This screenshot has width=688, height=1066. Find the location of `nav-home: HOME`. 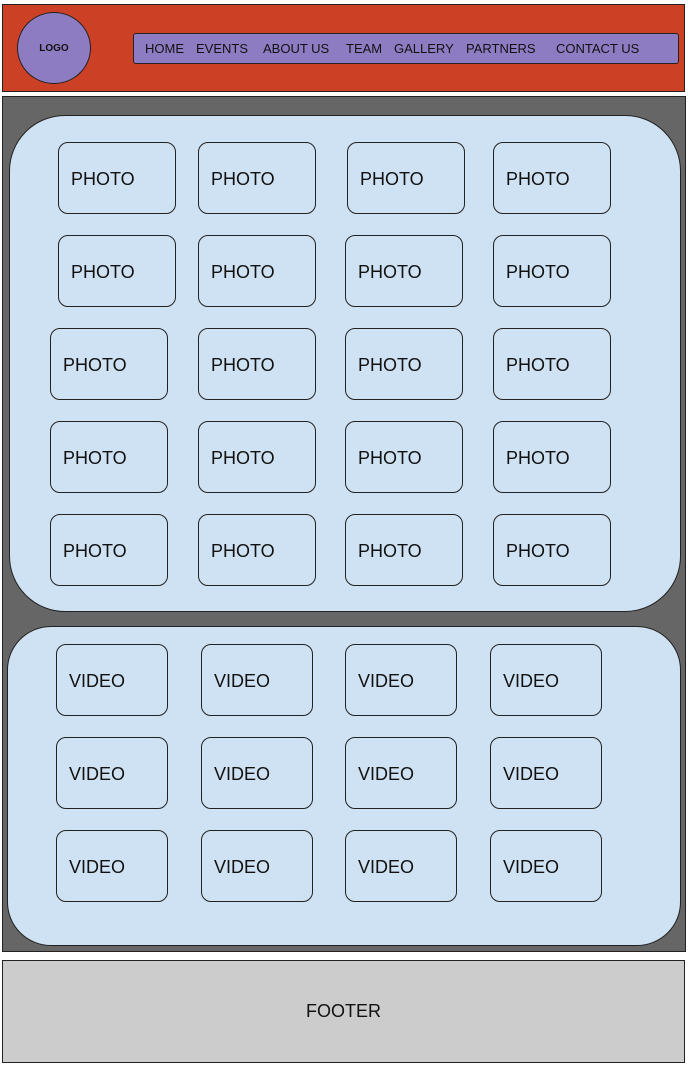

nav-home: HOME is located at coordinates (164, 48).